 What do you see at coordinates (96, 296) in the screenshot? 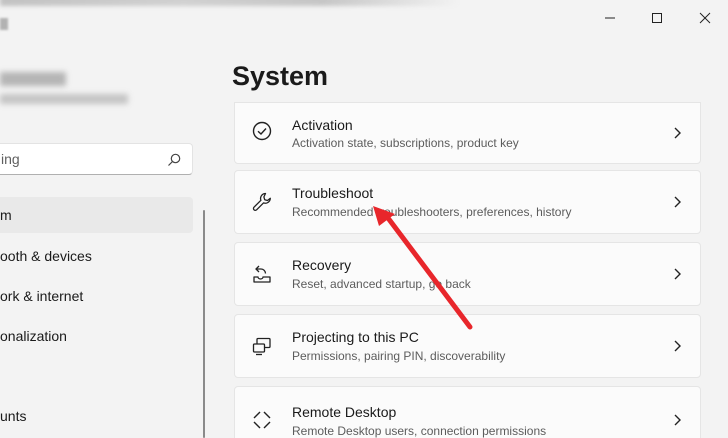
I see `sidebar-item-network-internet: ork & internet` at bounding box center [96, 296].